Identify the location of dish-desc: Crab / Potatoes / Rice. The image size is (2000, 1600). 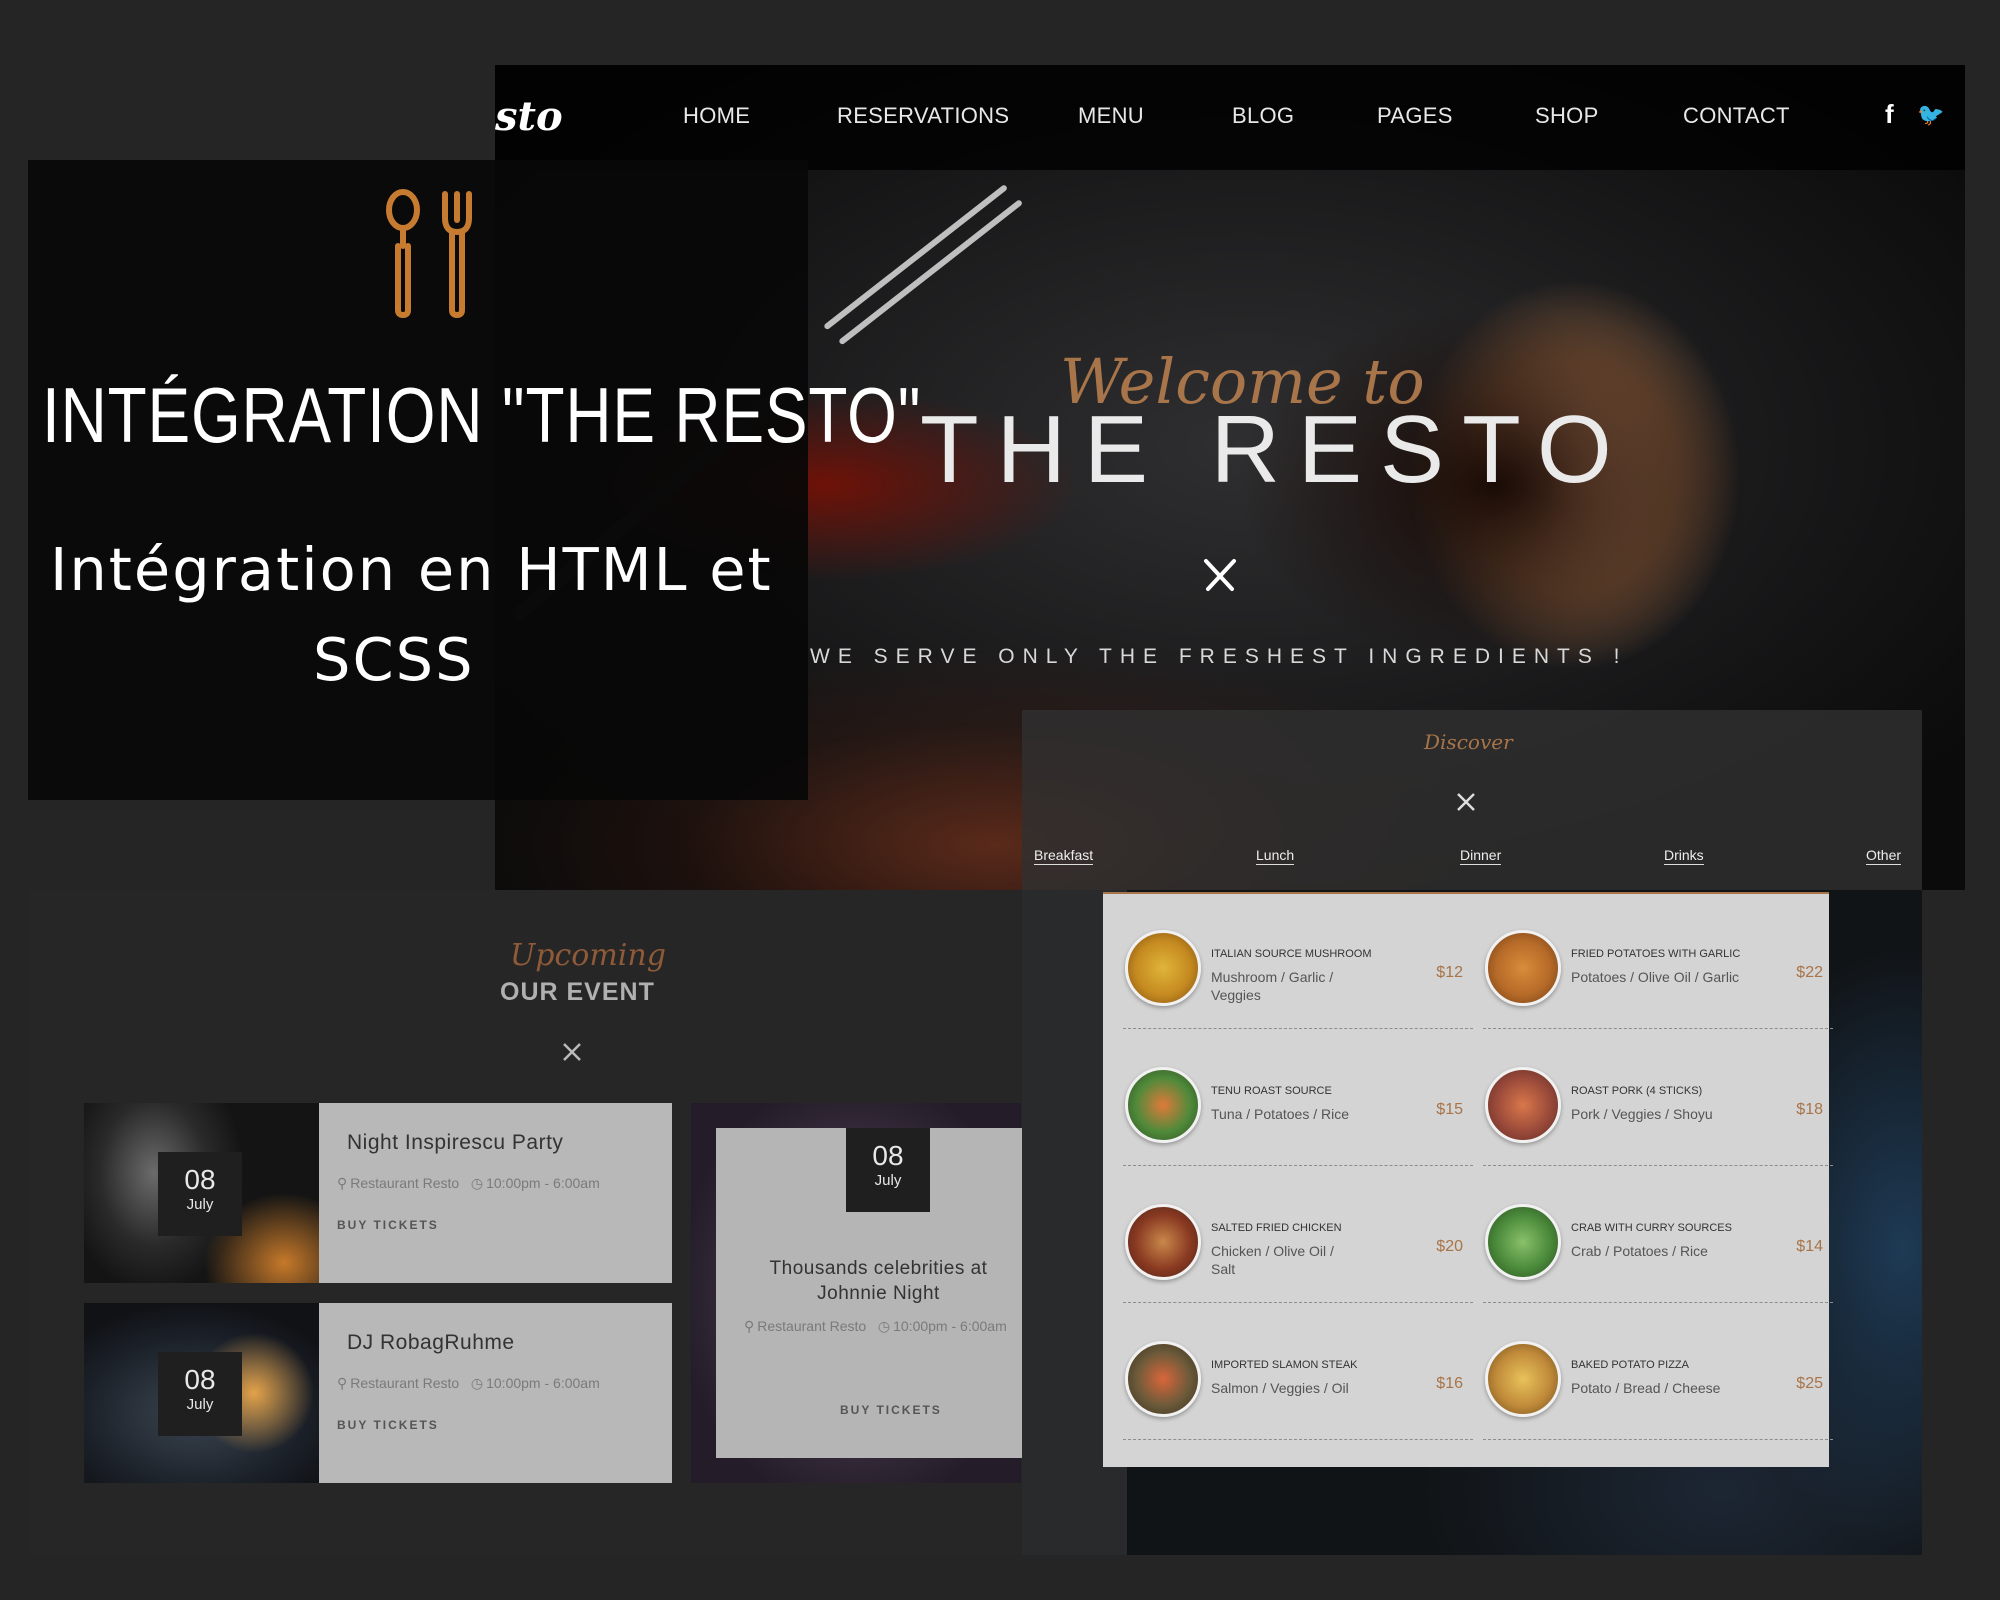
(1639, 1251).